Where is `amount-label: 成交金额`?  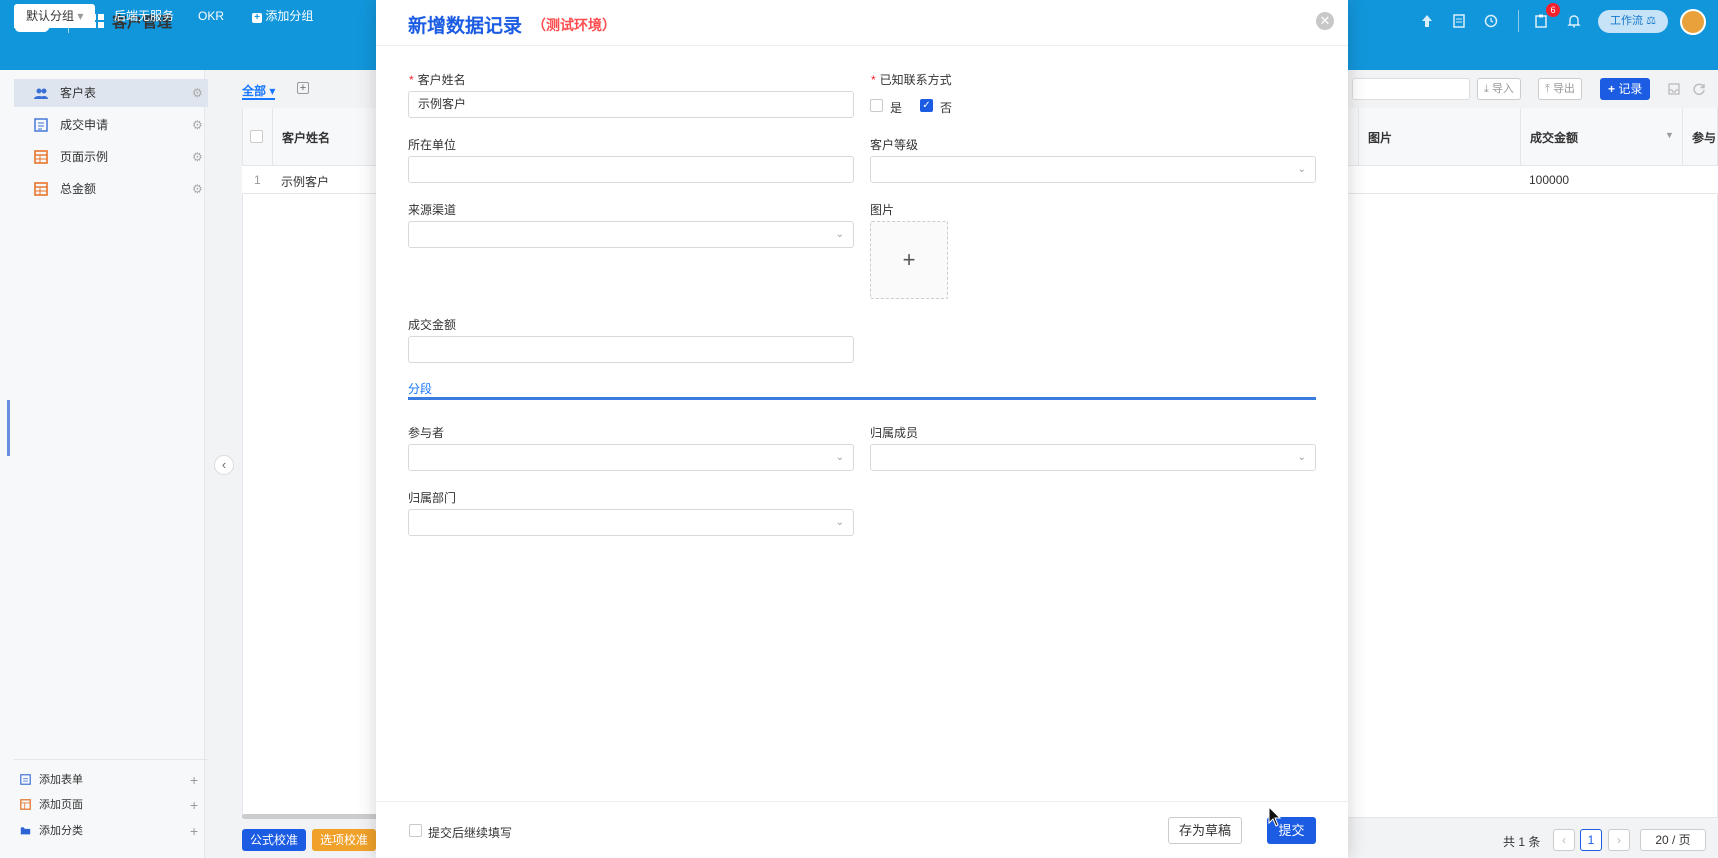 amount-label: 成交金额 is located at coordinates (432, 325).